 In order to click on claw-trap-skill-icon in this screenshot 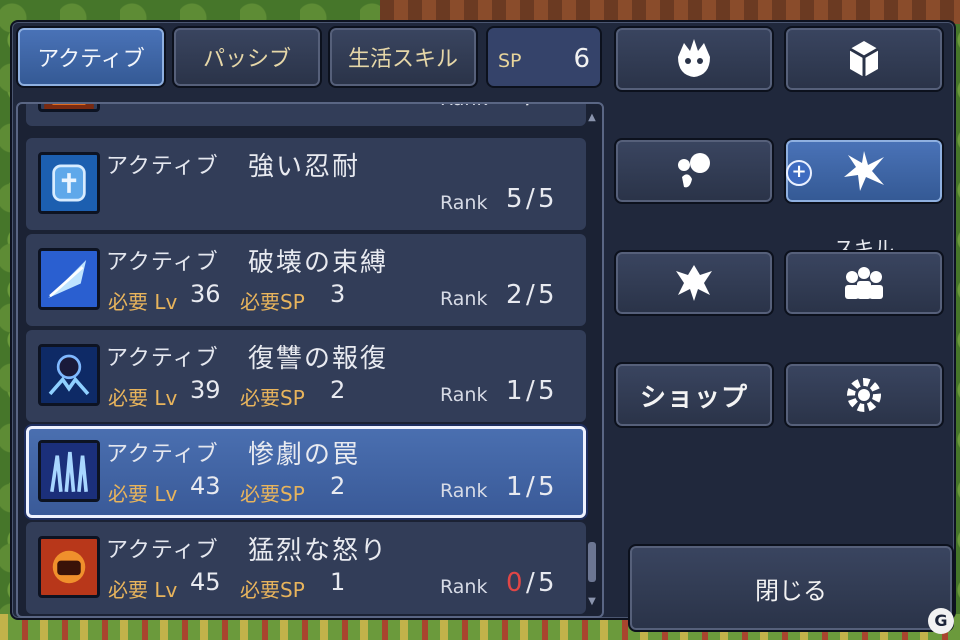, I will do `click(69, 471)`.